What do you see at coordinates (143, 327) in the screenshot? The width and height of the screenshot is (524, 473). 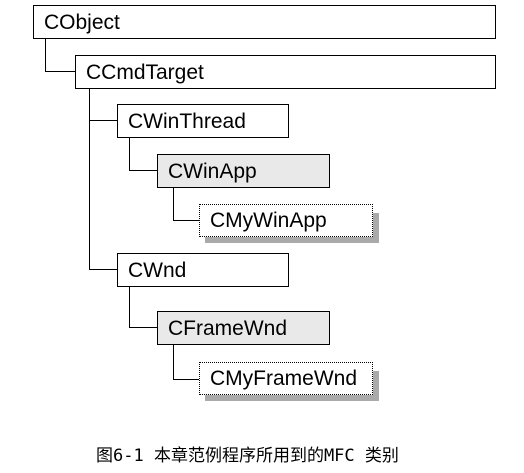 I see `connector-cwnd-cframewnd-horizontal` at bounding box center [143, 327].